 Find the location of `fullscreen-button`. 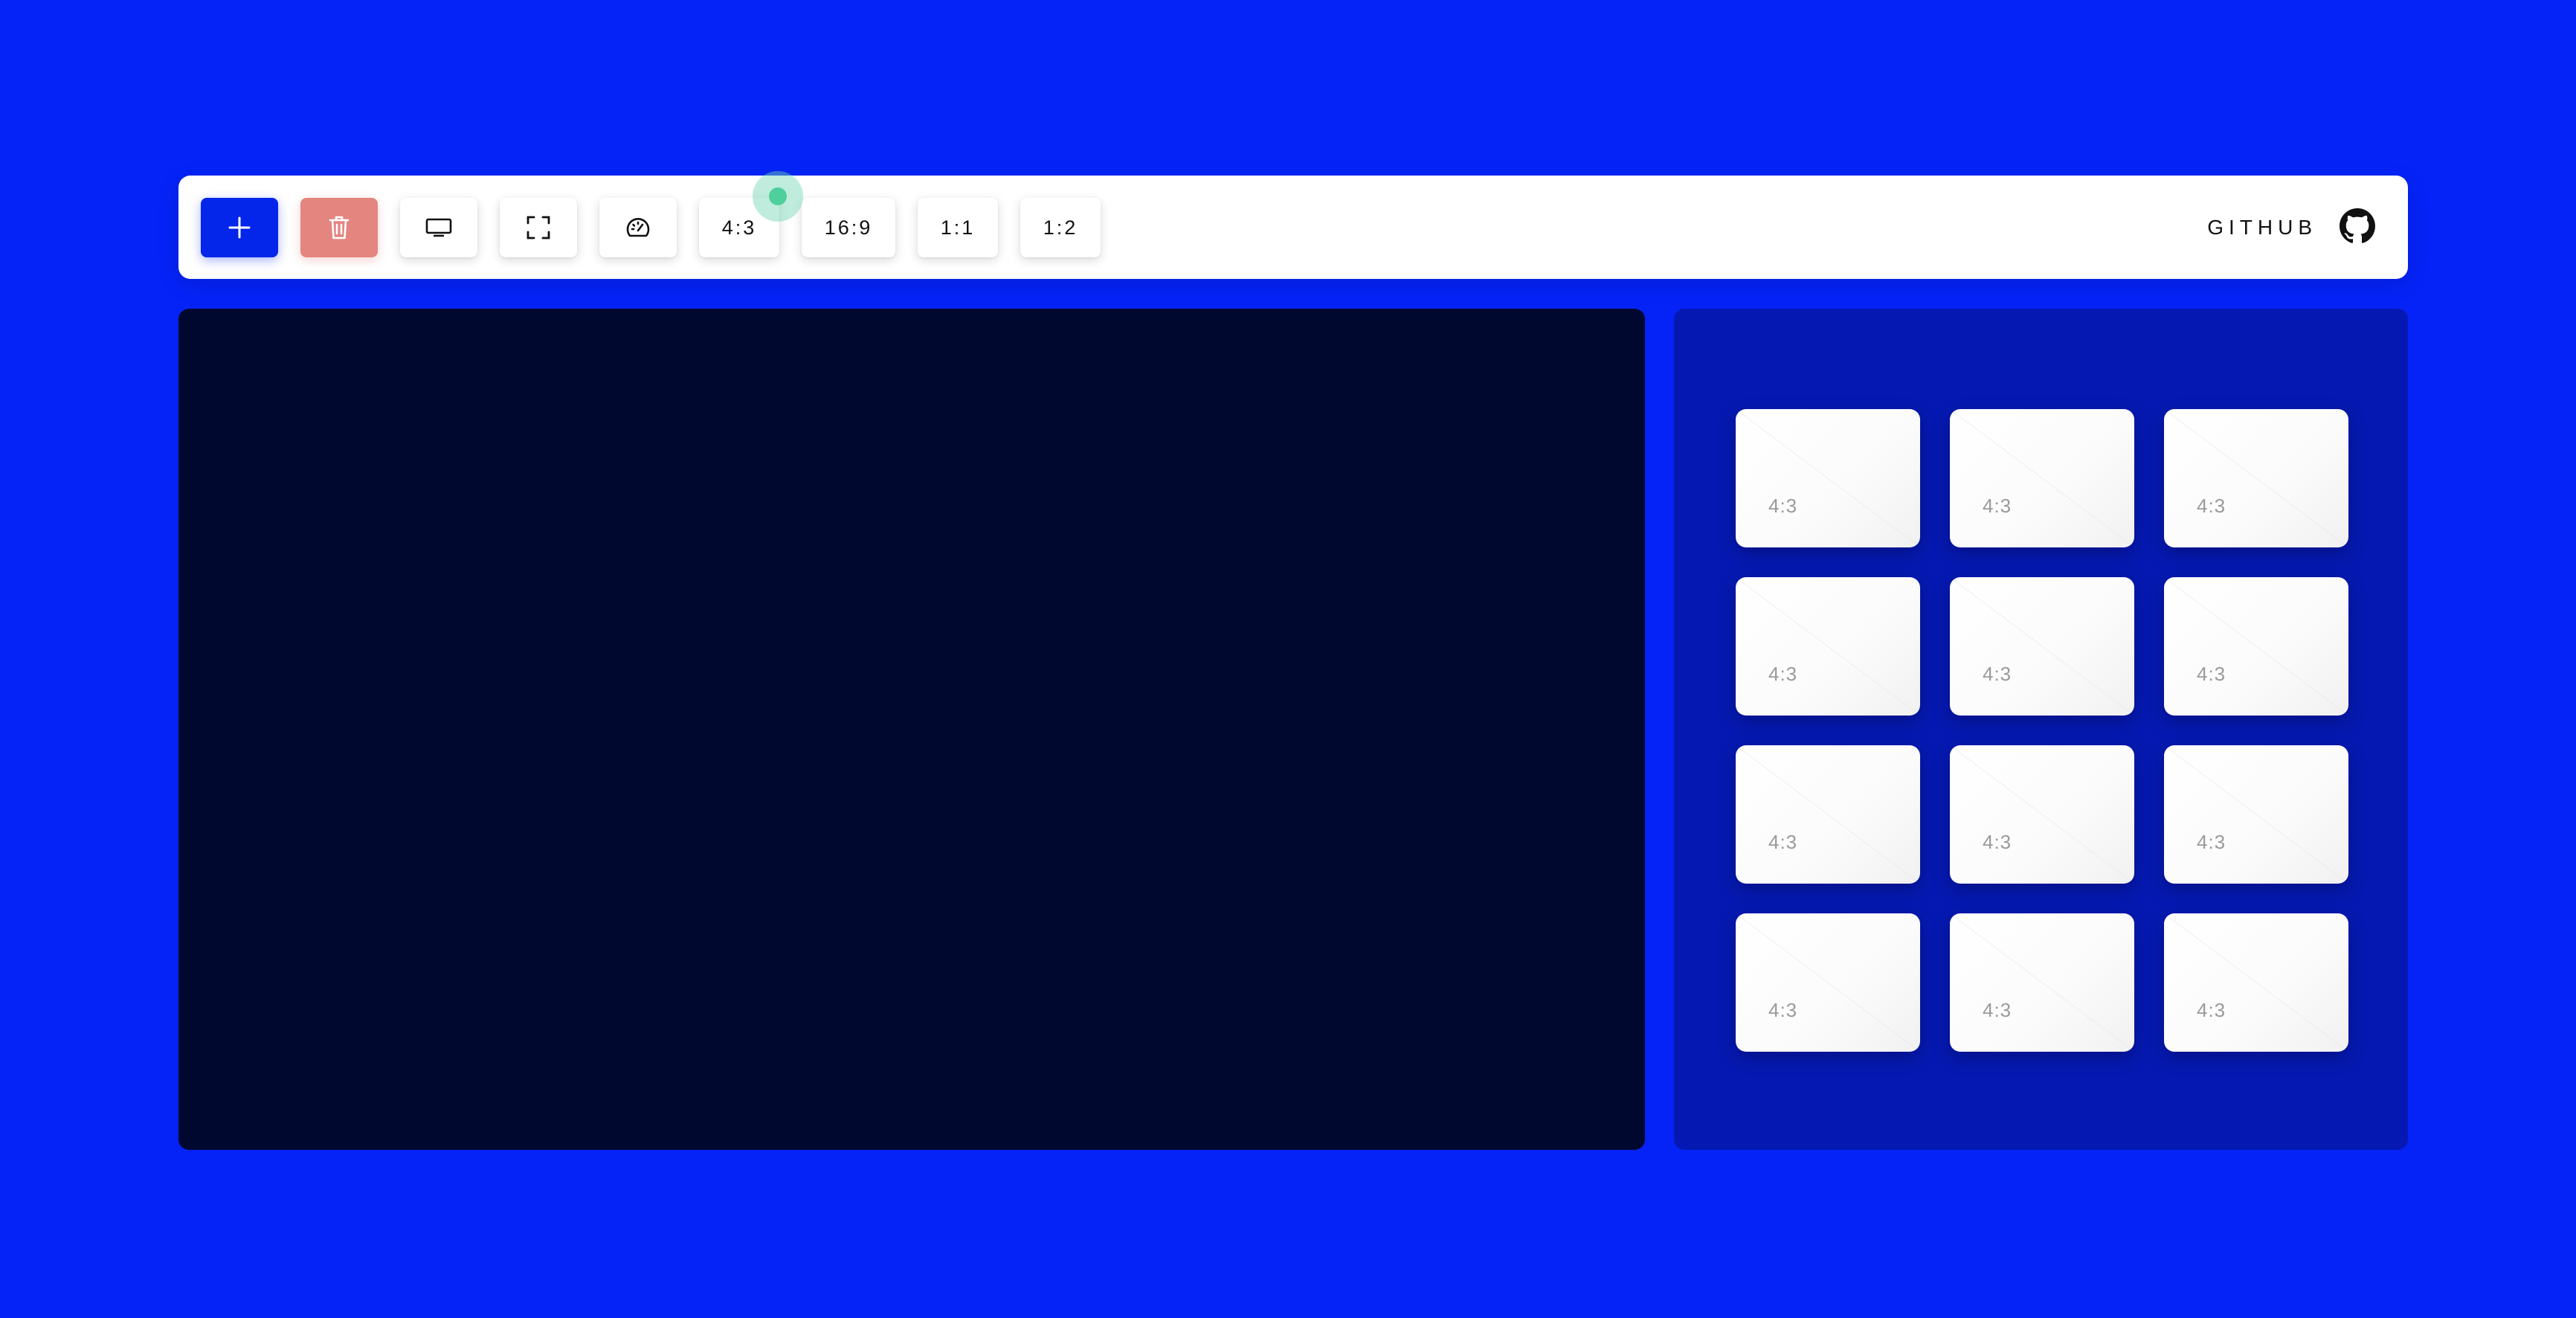

fullscreen-button is located at coordinates (538, 228).